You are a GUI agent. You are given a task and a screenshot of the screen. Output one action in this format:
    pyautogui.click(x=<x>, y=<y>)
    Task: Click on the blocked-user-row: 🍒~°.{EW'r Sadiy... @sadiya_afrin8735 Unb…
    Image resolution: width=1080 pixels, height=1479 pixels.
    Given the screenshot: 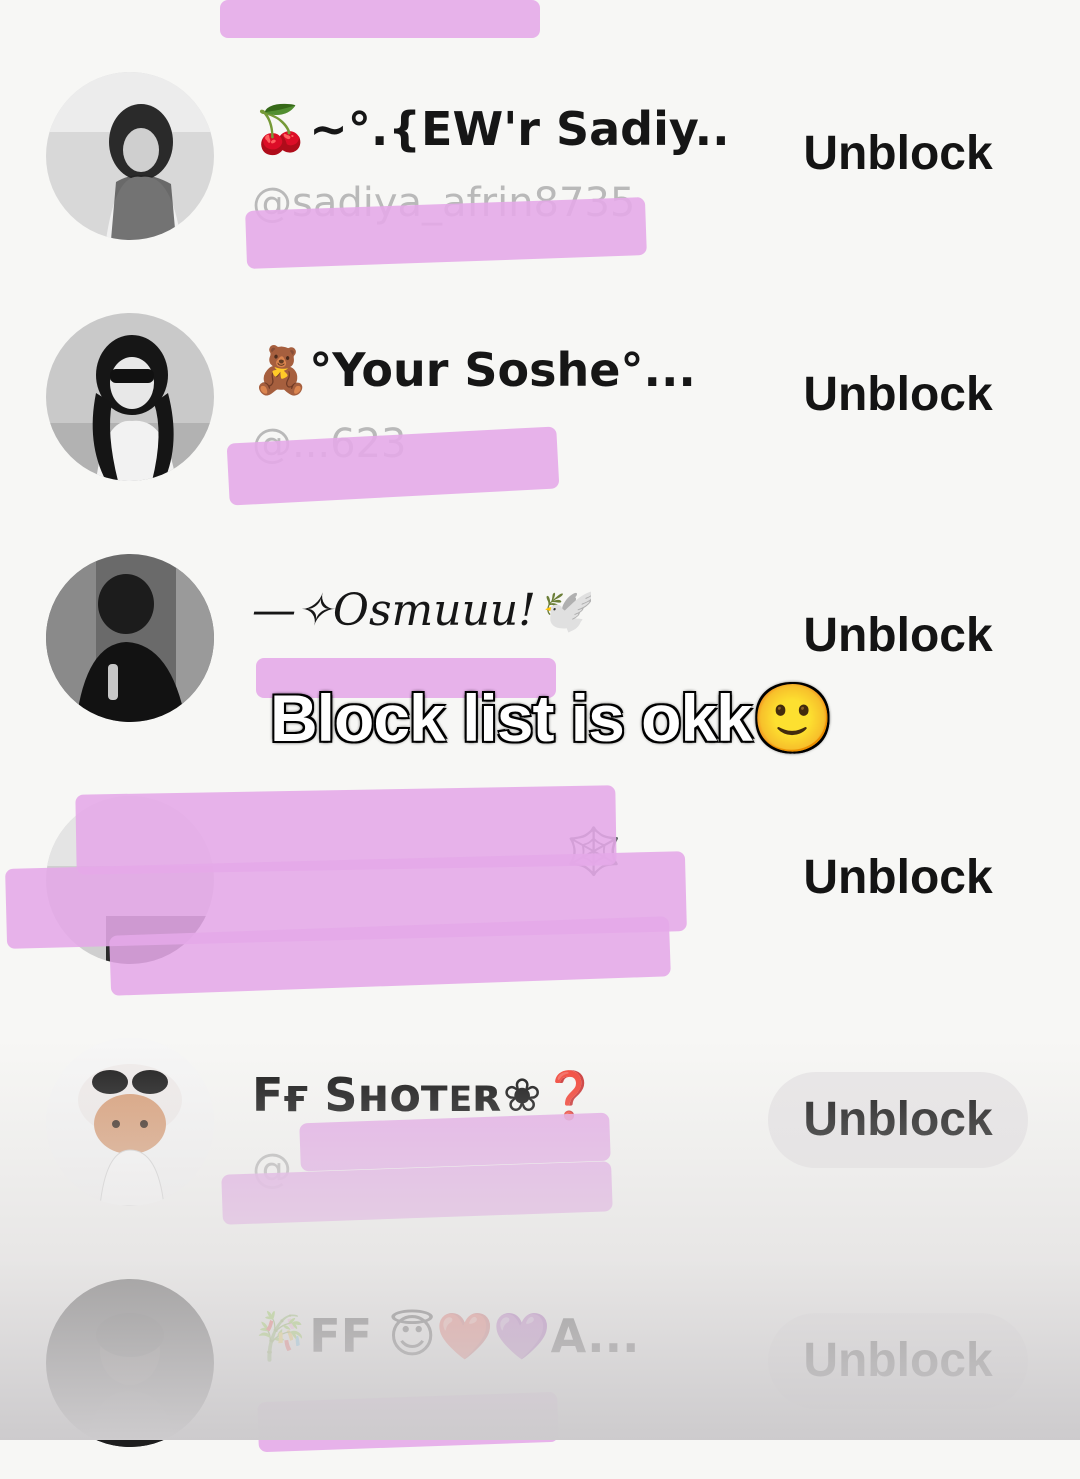 What is the action you would take?
    pyautogui.click(x=540, y=172)
    